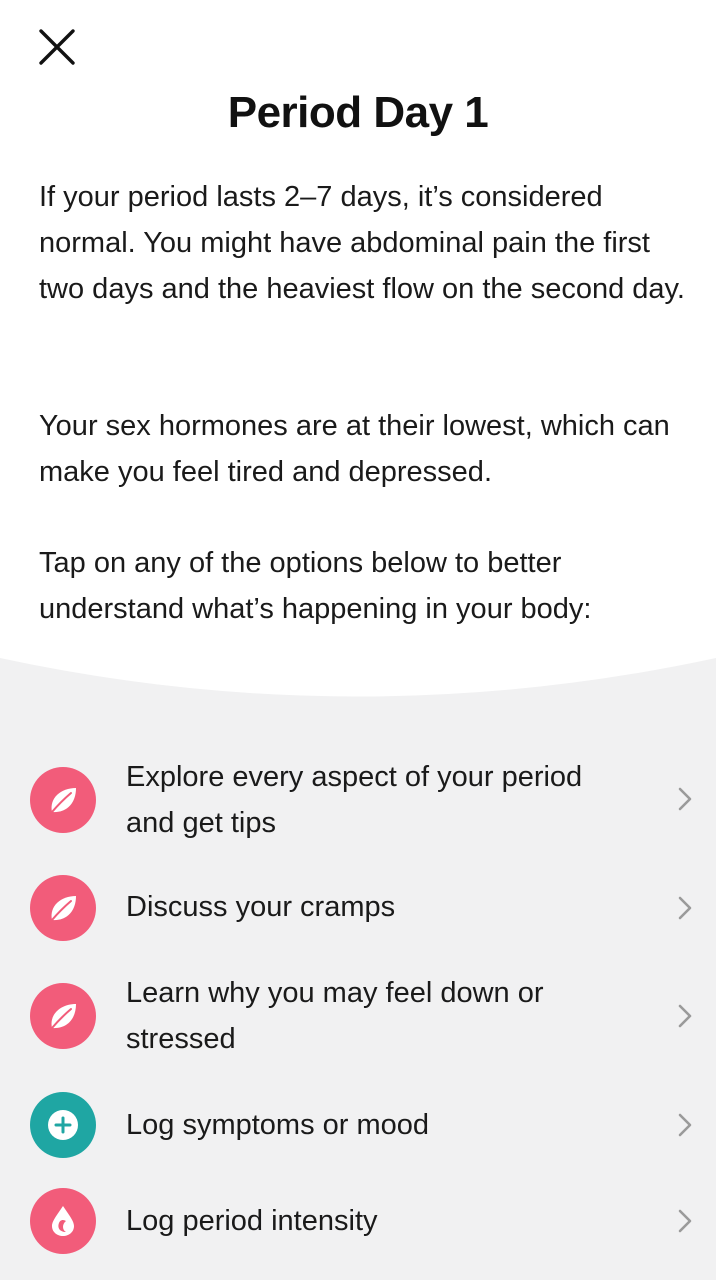 The height and width of the screenshot is (1280, 716). I want to click on drop-icon, so click(63, 1221).